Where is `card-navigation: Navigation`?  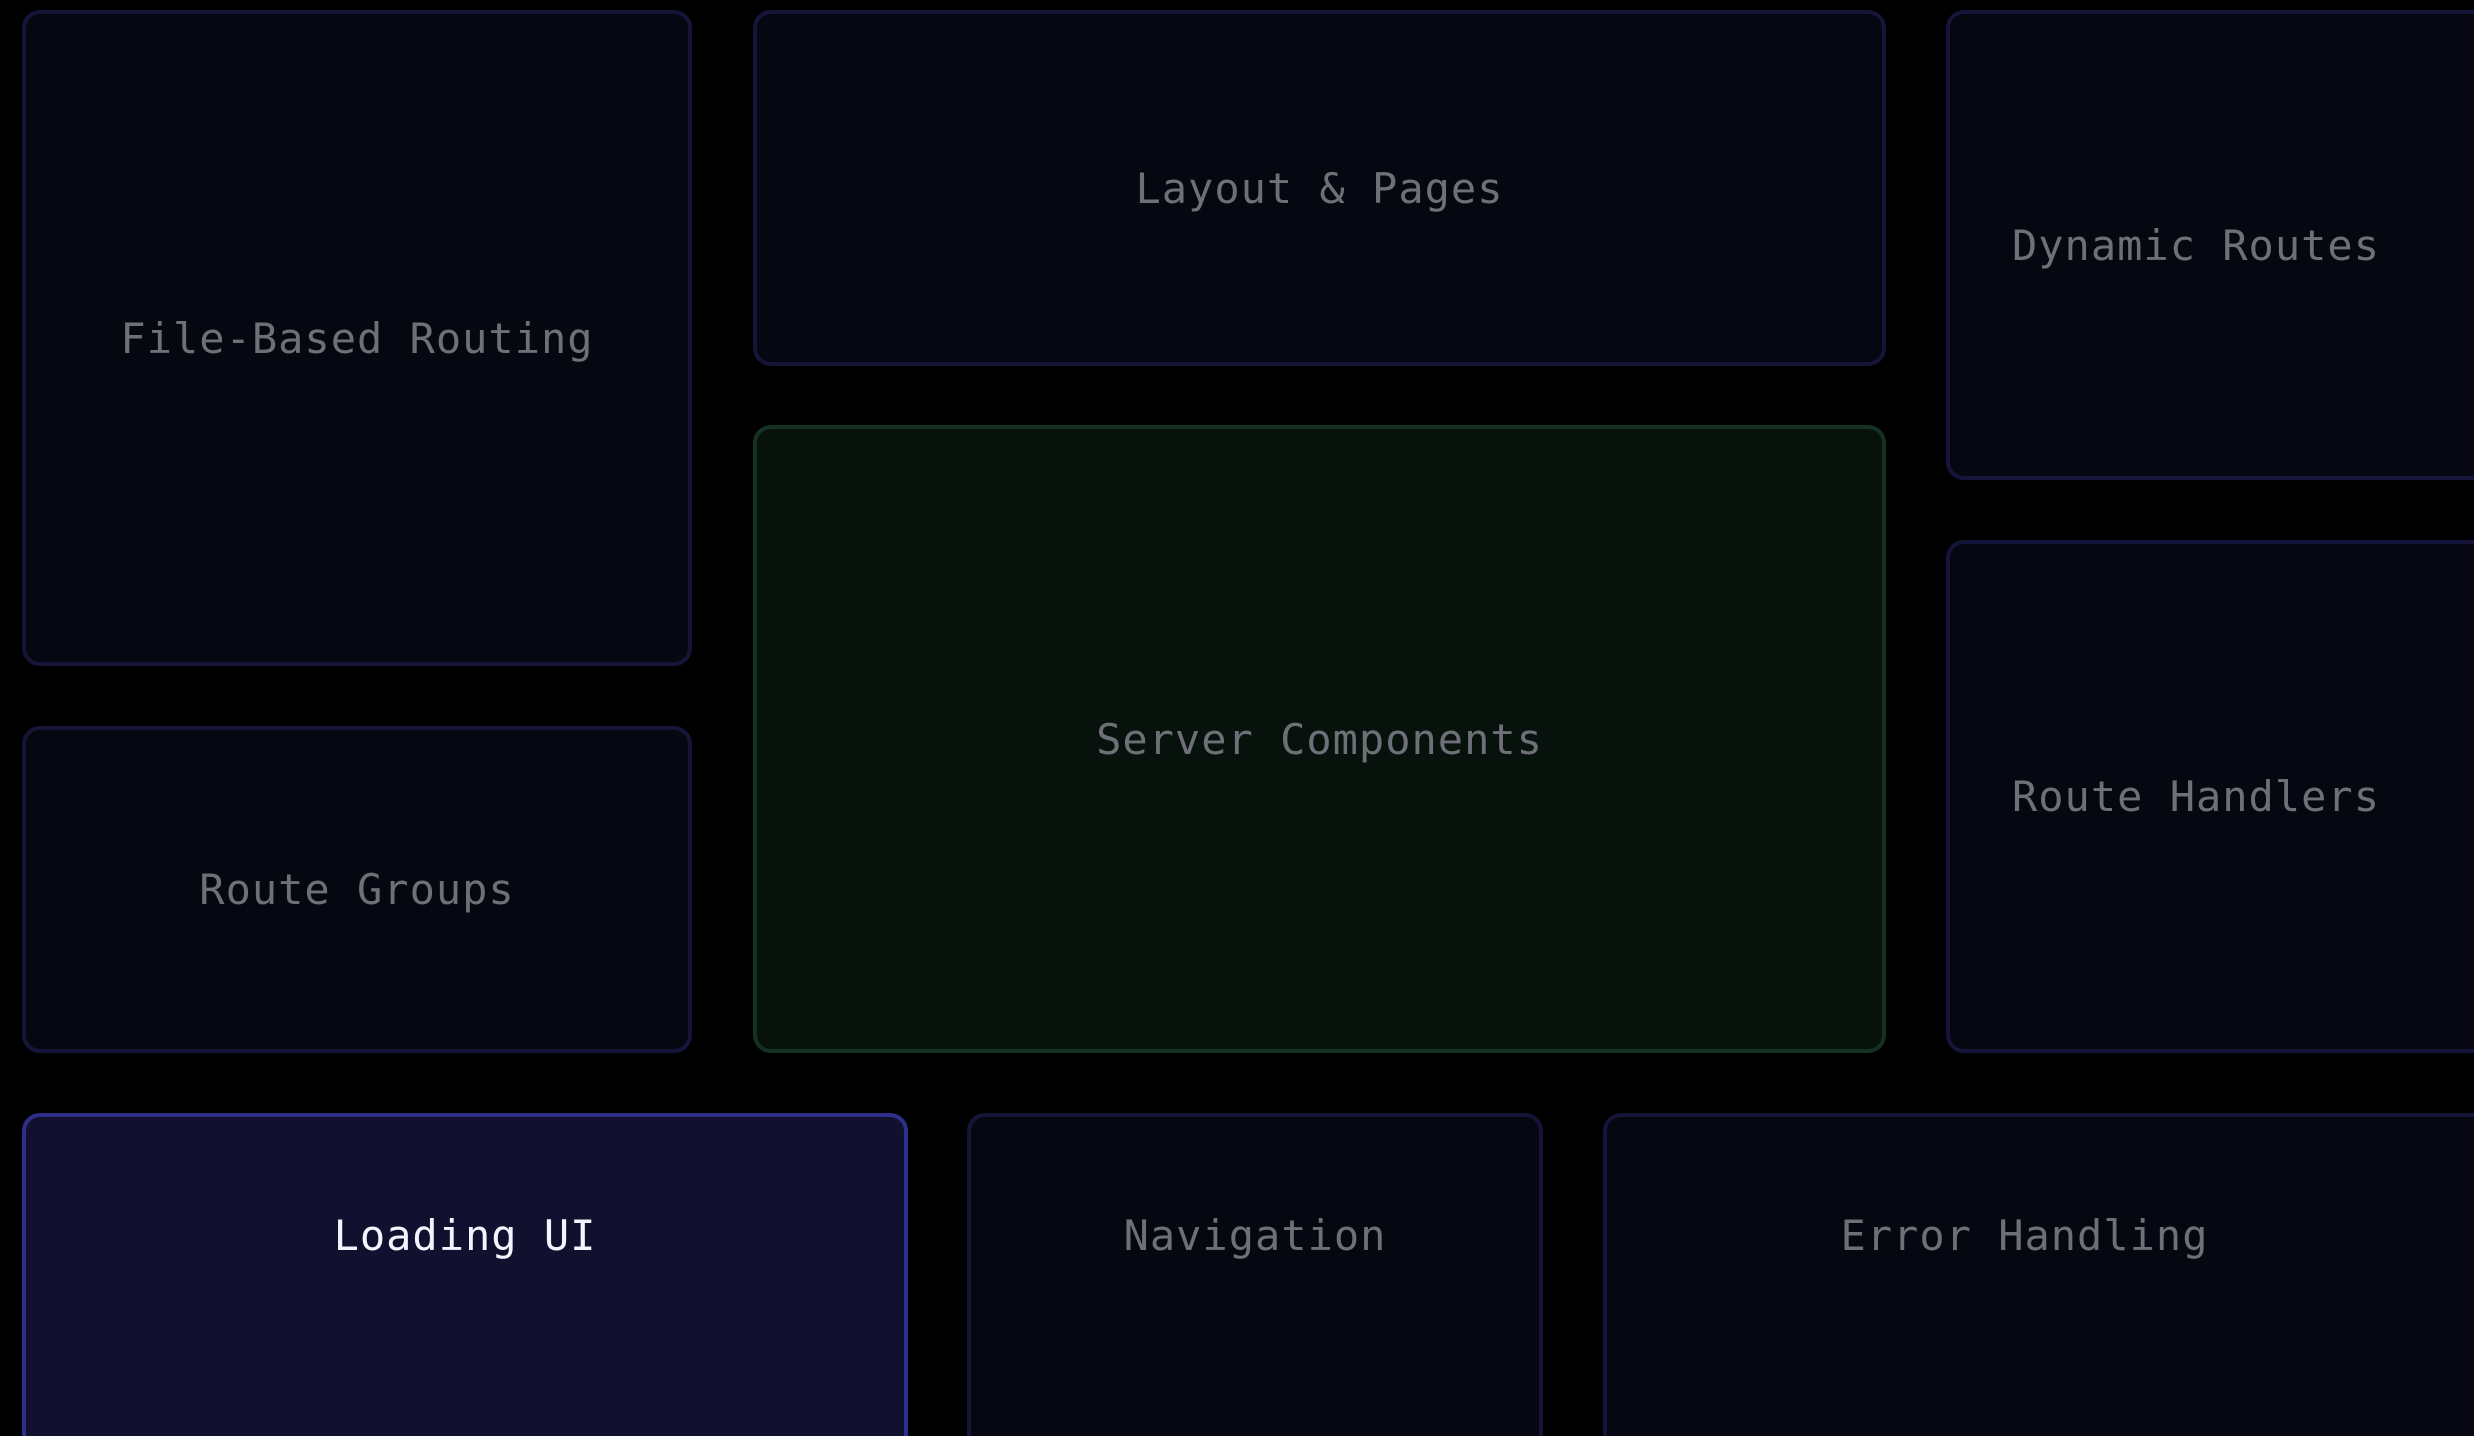
card-navigation: Navigation is located at coordinates (1255, 1274).